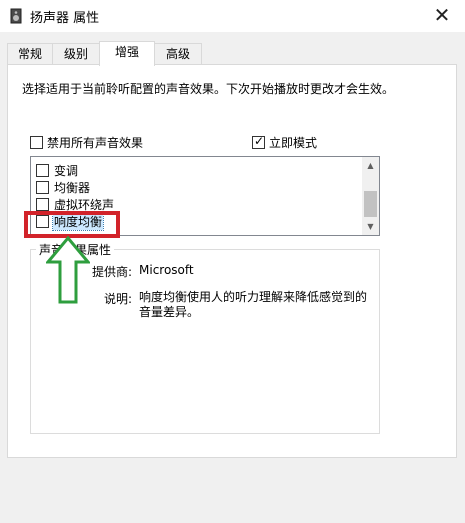 This screenshot has height=523, width=465. Describe the element at coordinates (127, 53) in the screenshot. I see `tab-enhancements: 增强` at that location.